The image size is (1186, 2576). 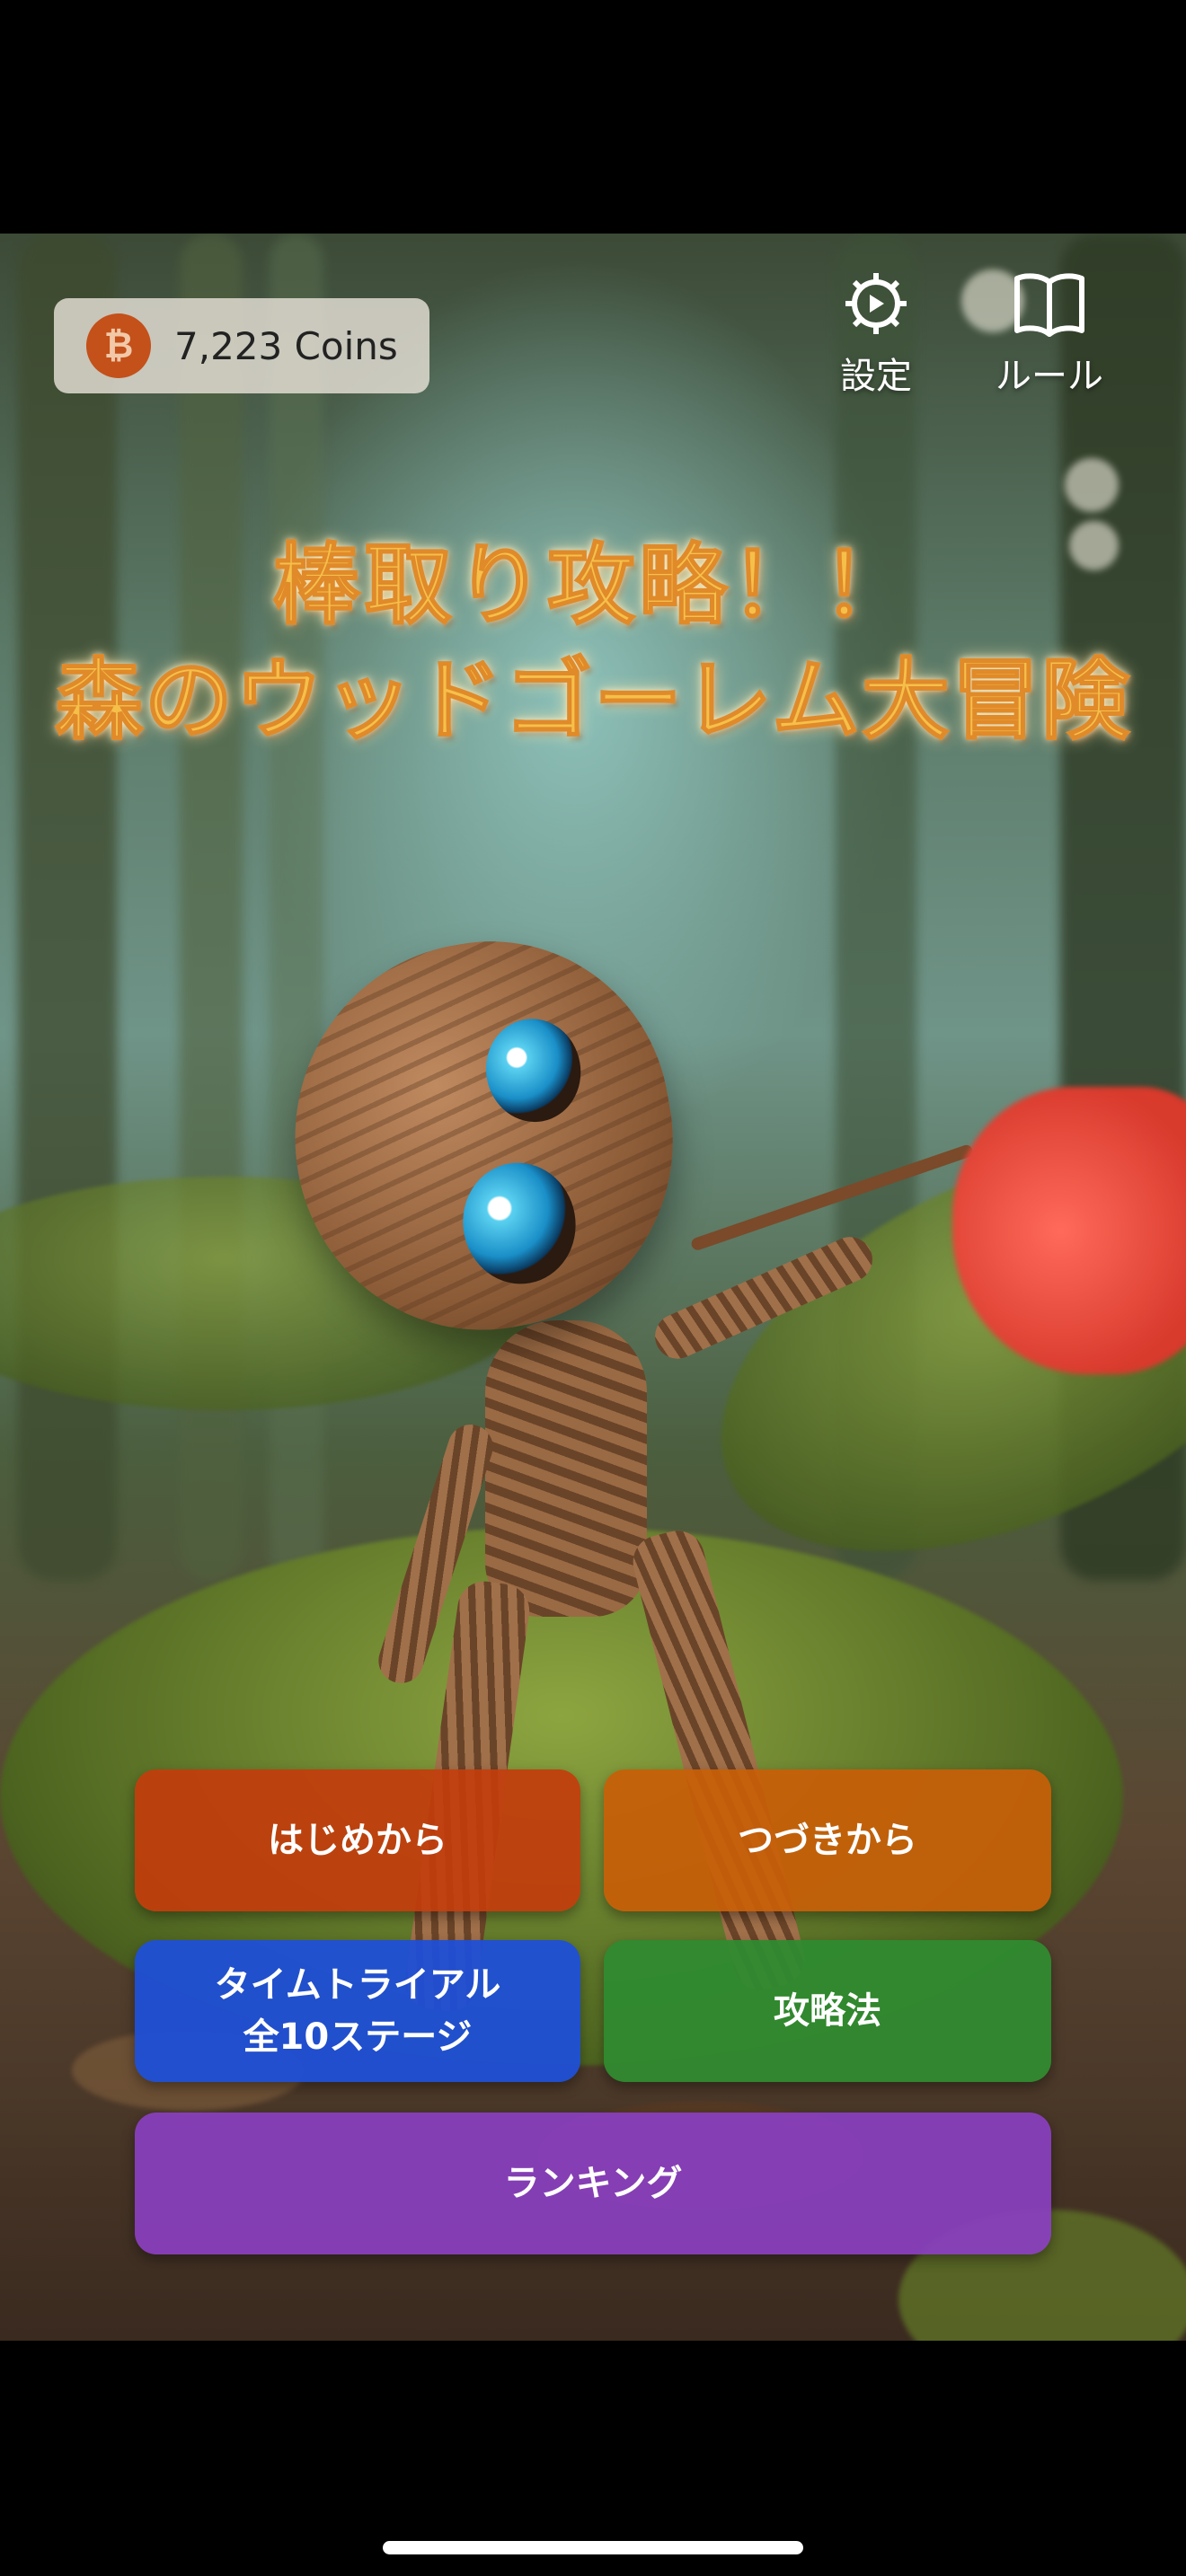 What do you see at coordinates (1049, 305) in the screenshot?
I see `book-icon` at bounding box center [1049, 305].